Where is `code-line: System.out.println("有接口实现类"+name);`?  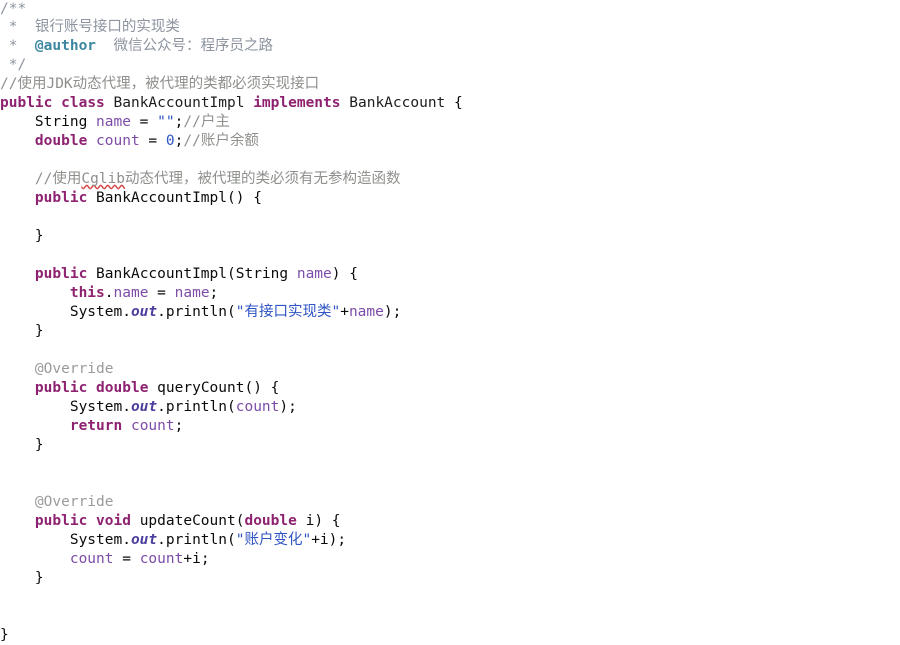
code-line: System.out.println("有接口实现类"+name); is located at coordinates (450, 312).